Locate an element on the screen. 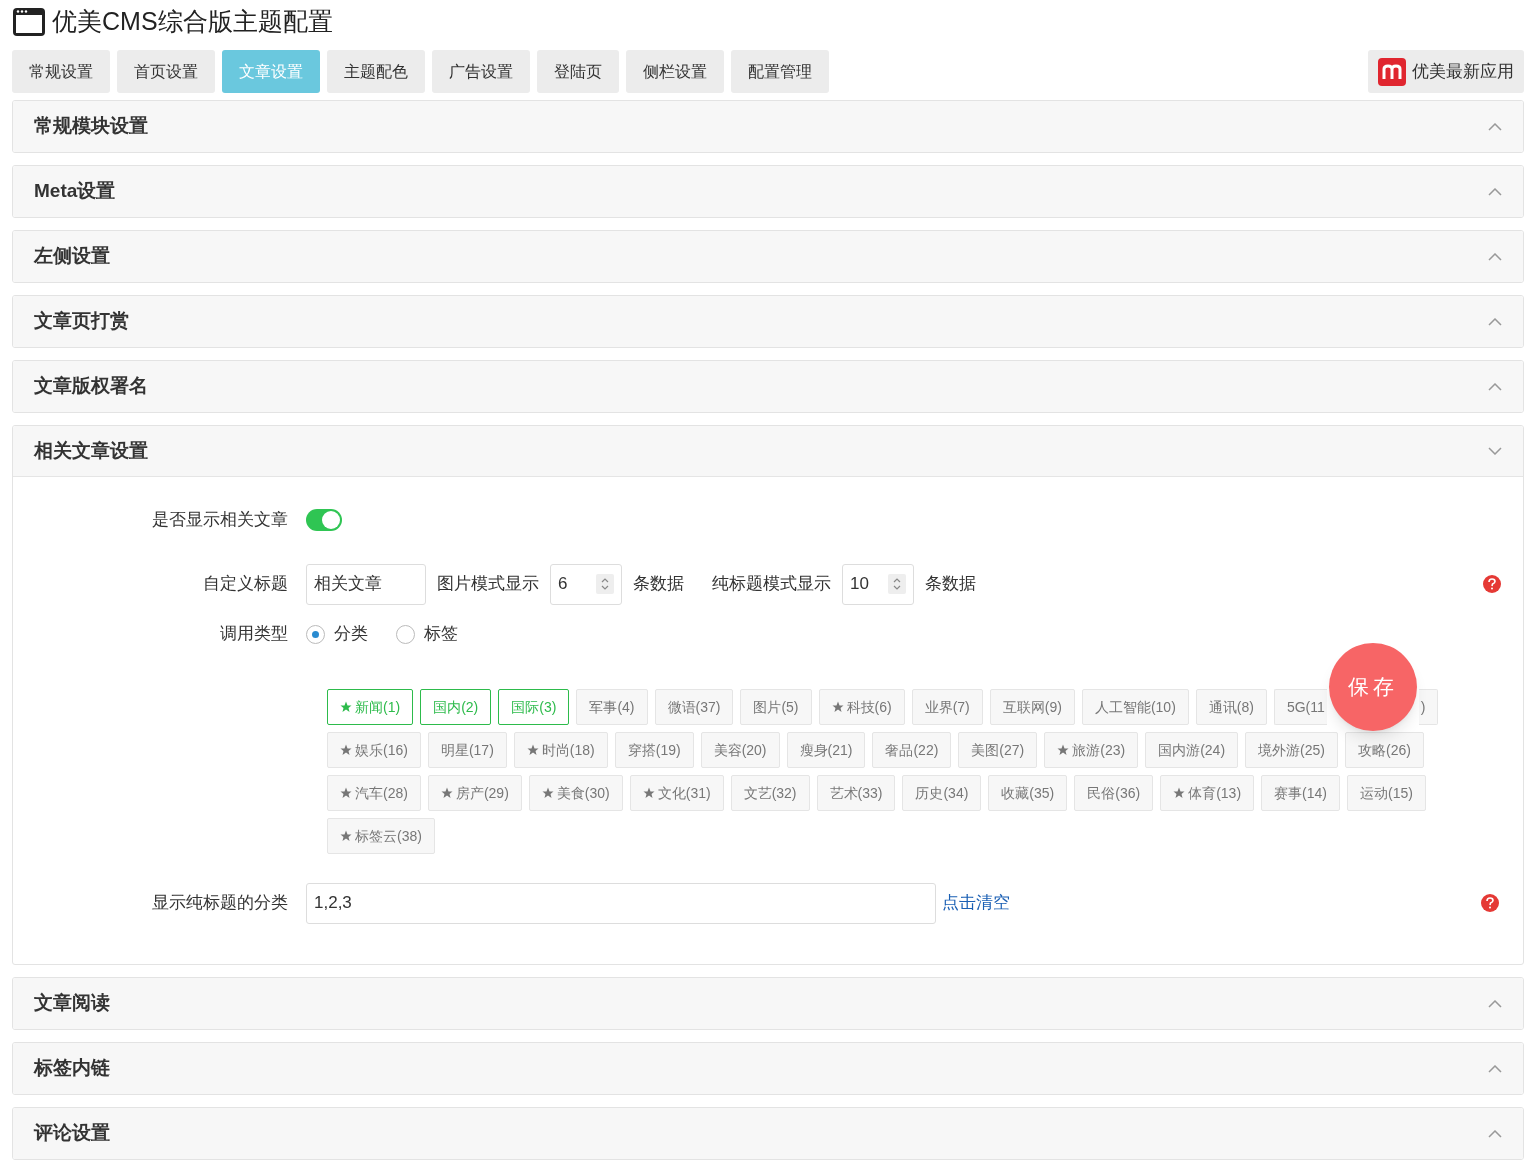 The height and width of the screenshot is (1160, 1536). category-tag: 汽车(28) is located at coordinates (374, 793).